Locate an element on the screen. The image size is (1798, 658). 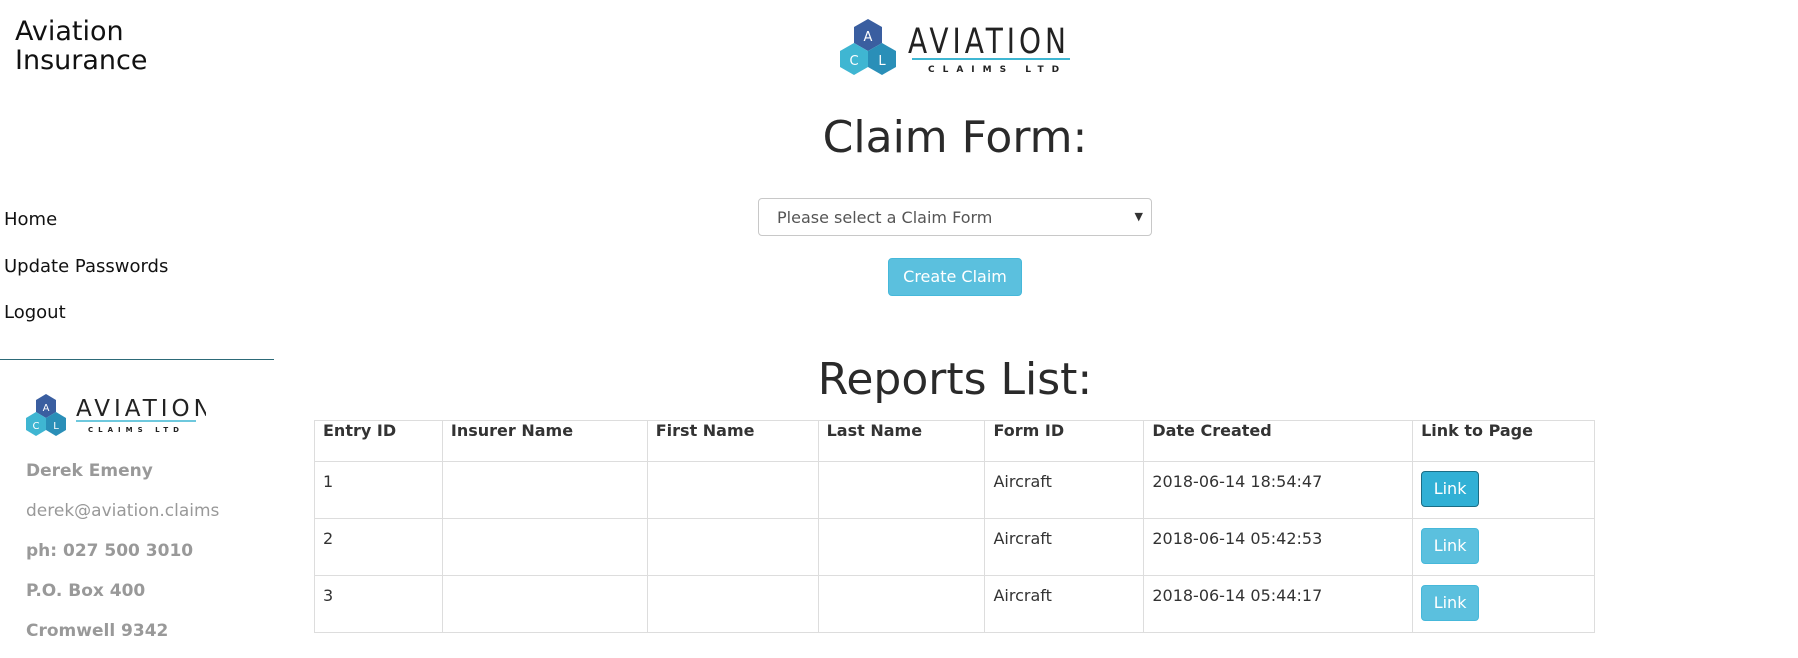
column-header: Insurer Name is located at coordinates (544, 441).